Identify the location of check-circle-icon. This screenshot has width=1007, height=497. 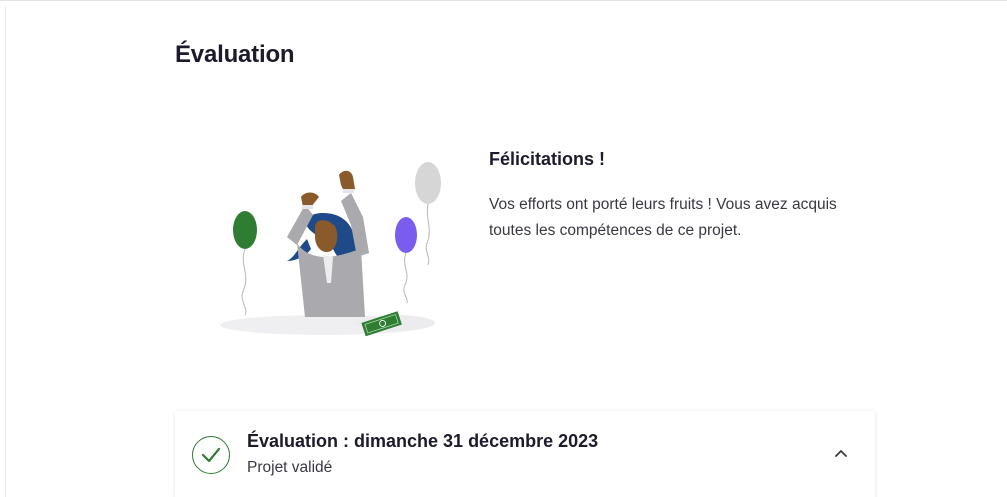
(211, 455).